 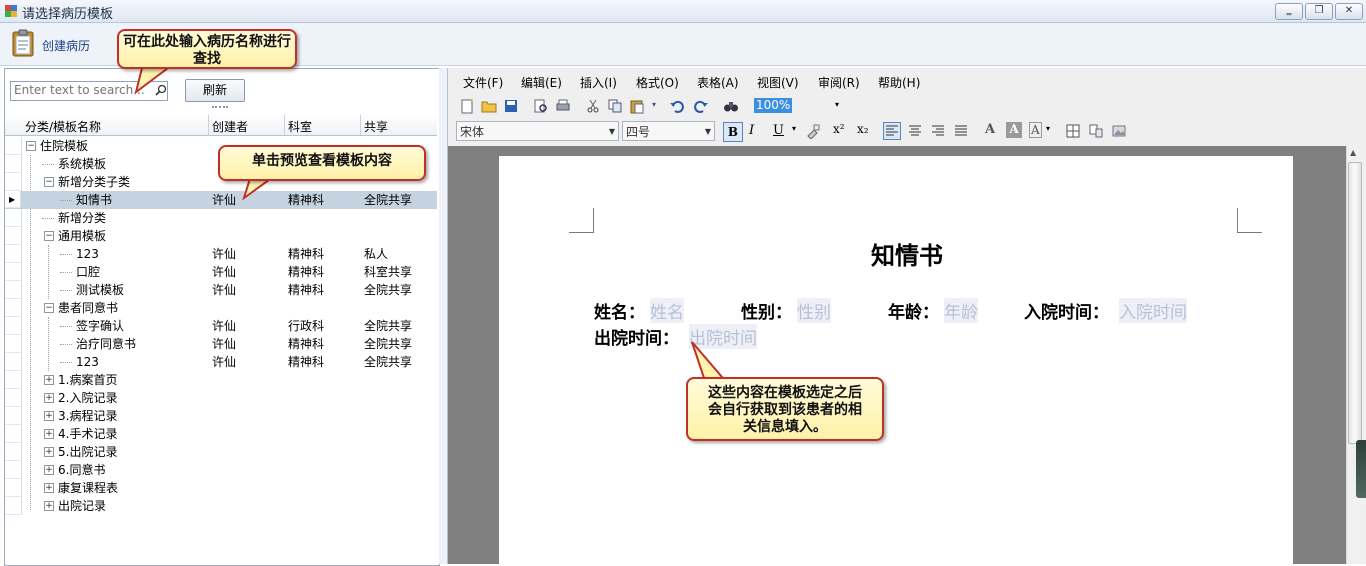 What do you see at coordinates (1361, 469) in the screenshot?
I see `side-widget` at bounding box center [1361, 469].